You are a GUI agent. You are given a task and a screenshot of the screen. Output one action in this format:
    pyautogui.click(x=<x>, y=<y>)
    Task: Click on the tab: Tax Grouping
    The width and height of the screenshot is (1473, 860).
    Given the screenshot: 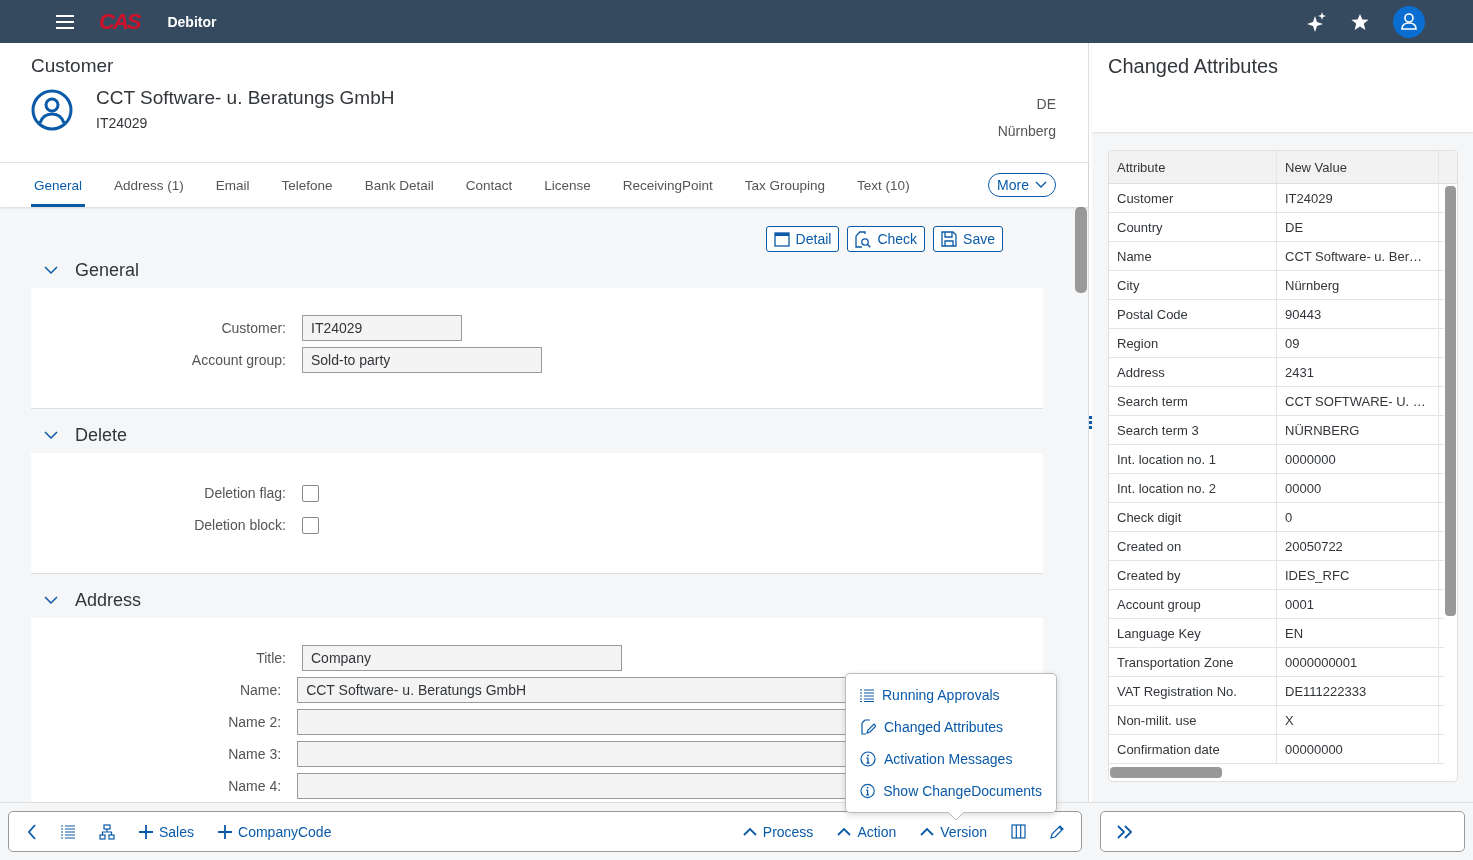 What is the action you would take?
    pyautogui.click(x=785, y=185)
    